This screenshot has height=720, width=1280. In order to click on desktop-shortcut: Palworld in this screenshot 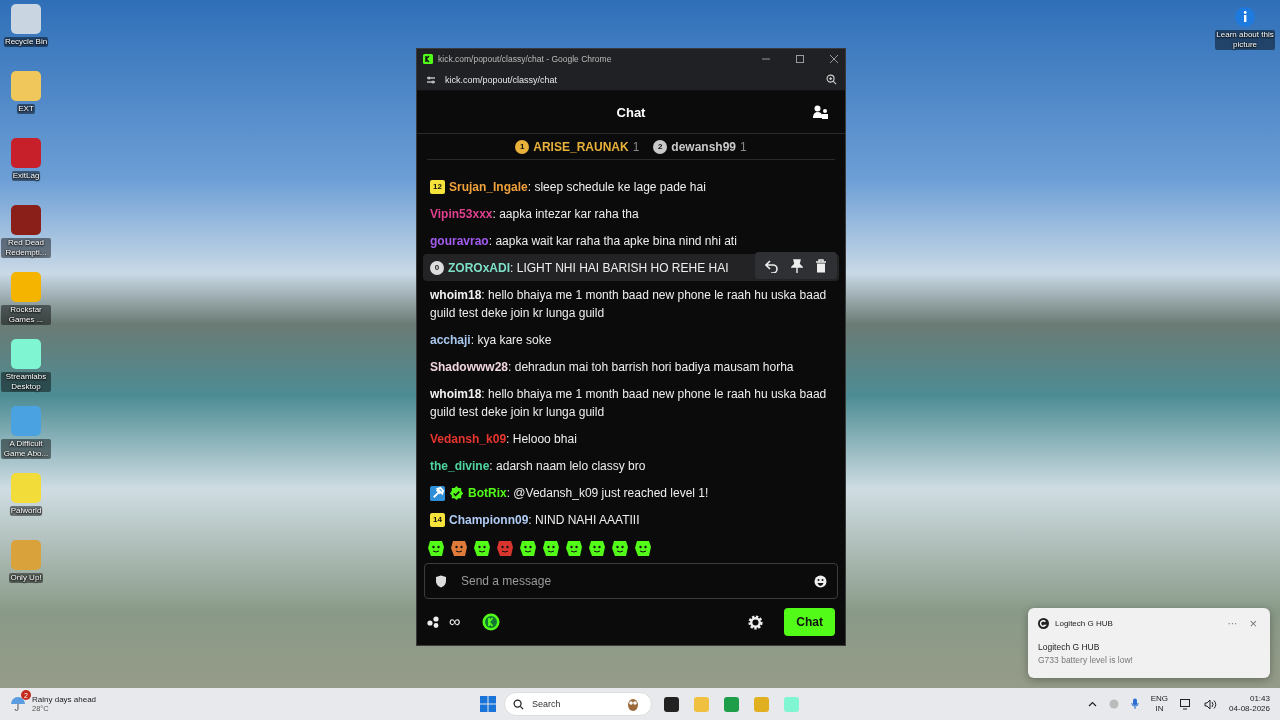, I will do `click(26, 502)`.